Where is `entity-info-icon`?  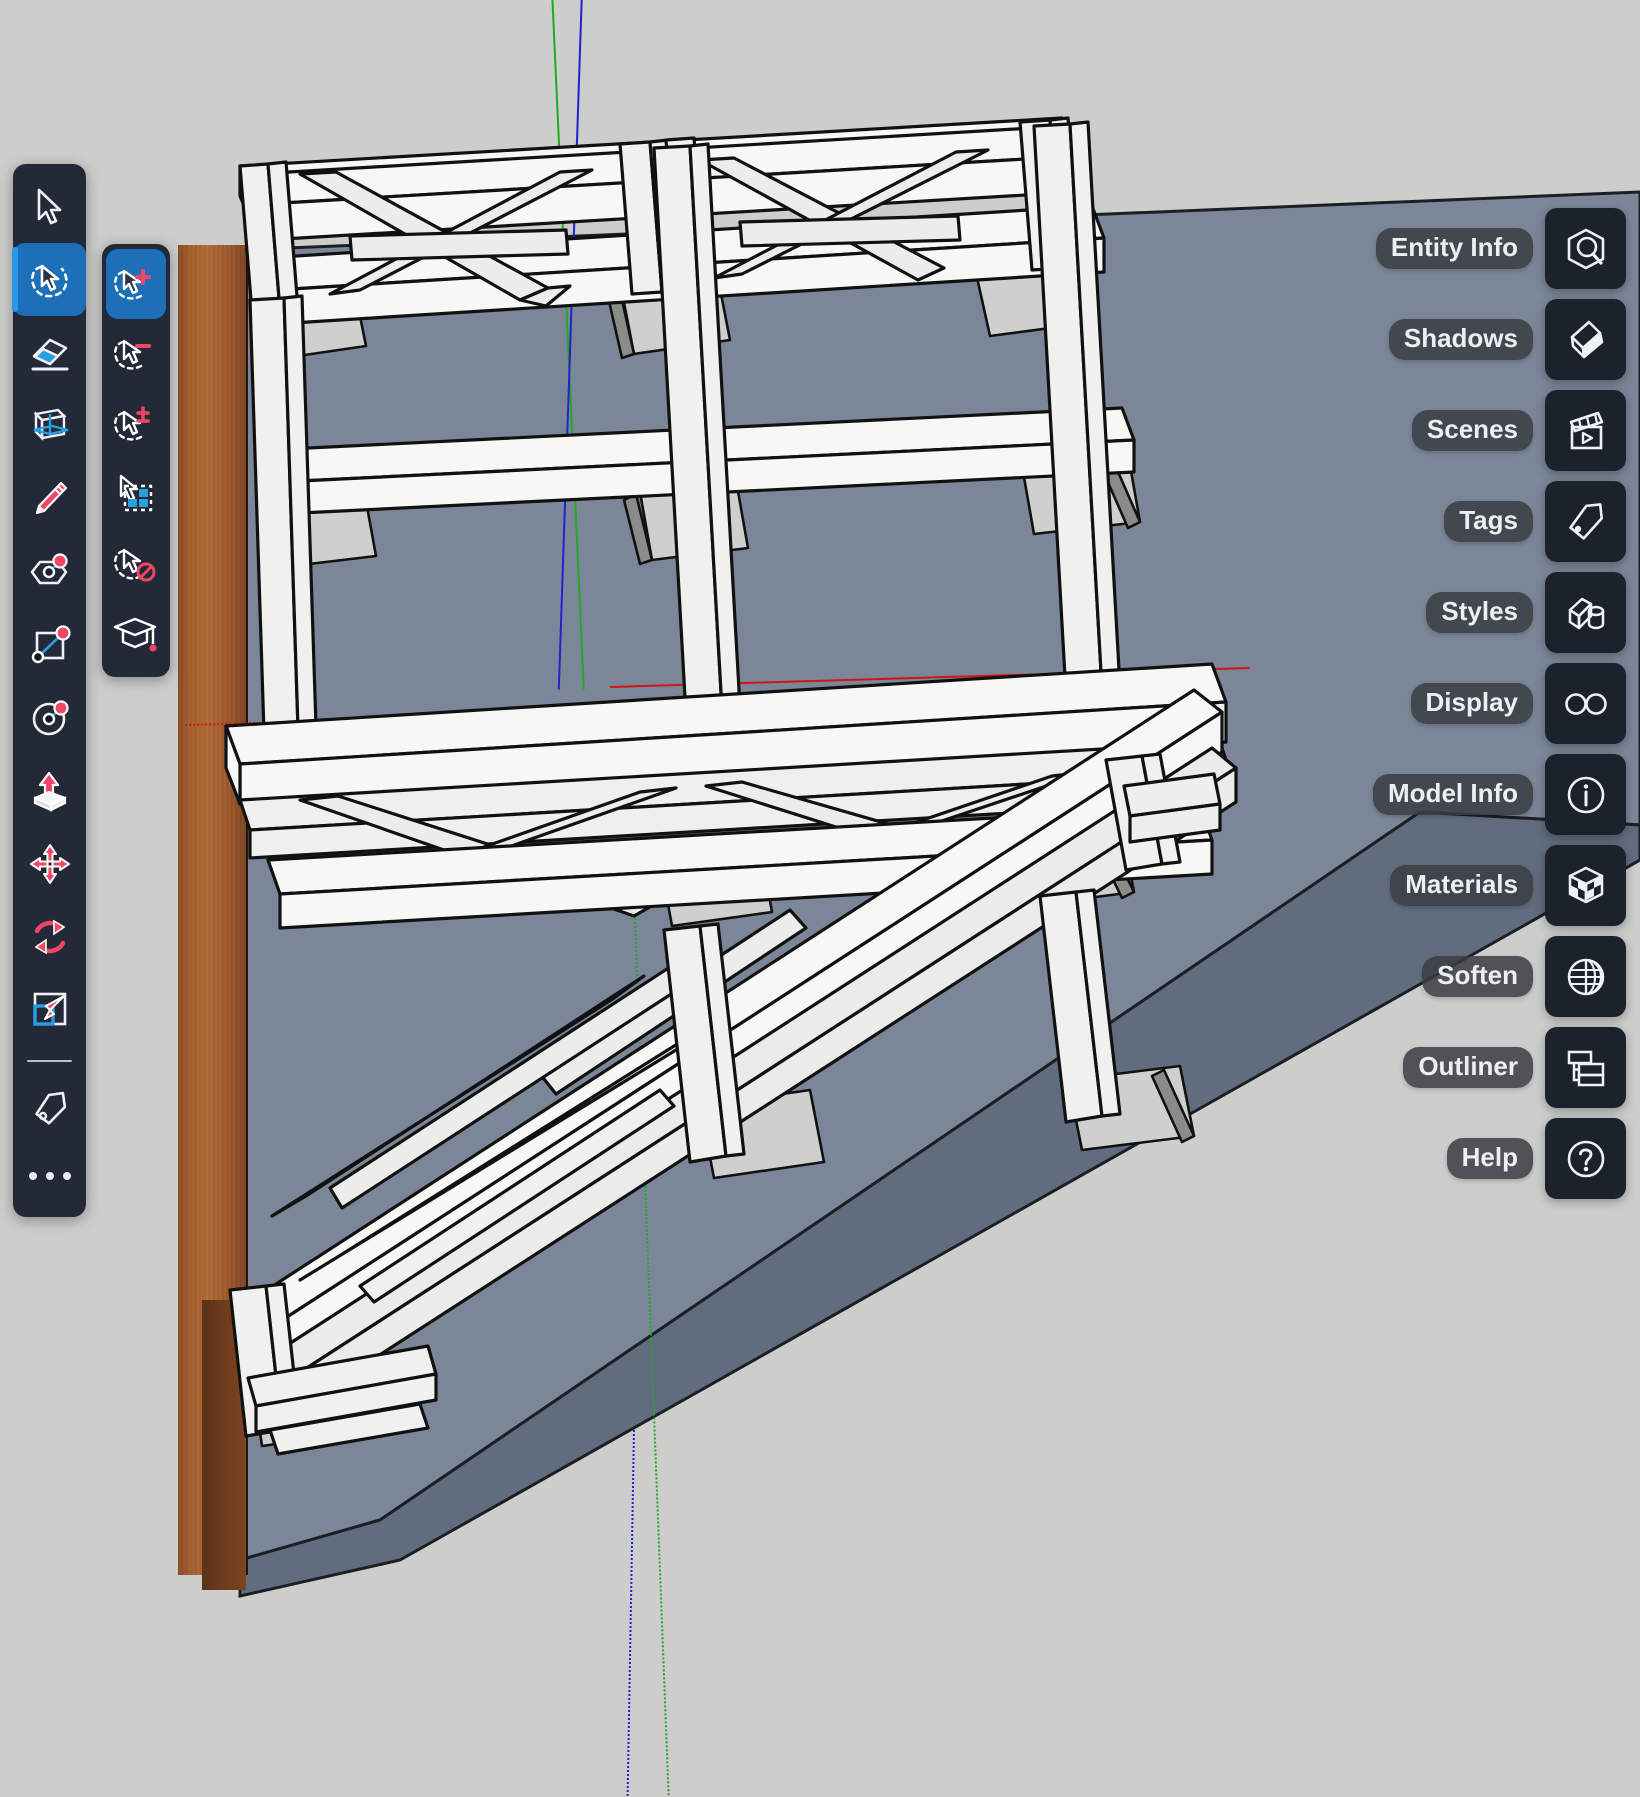
entity-info-icon is located at coordinates (1585, 248).